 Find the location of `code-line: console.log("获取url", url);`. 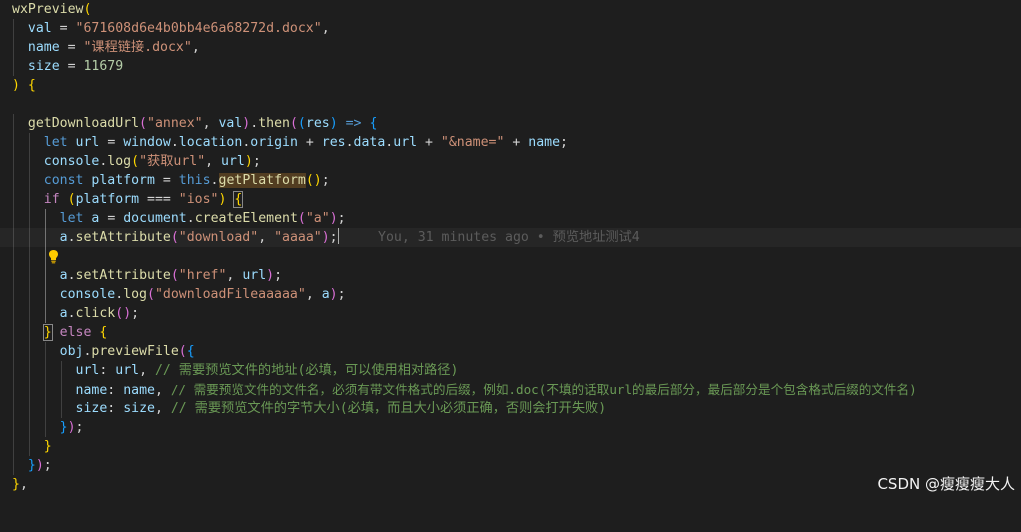

code-line: console.log("获取url", url); is located at coordinates (152, 161).